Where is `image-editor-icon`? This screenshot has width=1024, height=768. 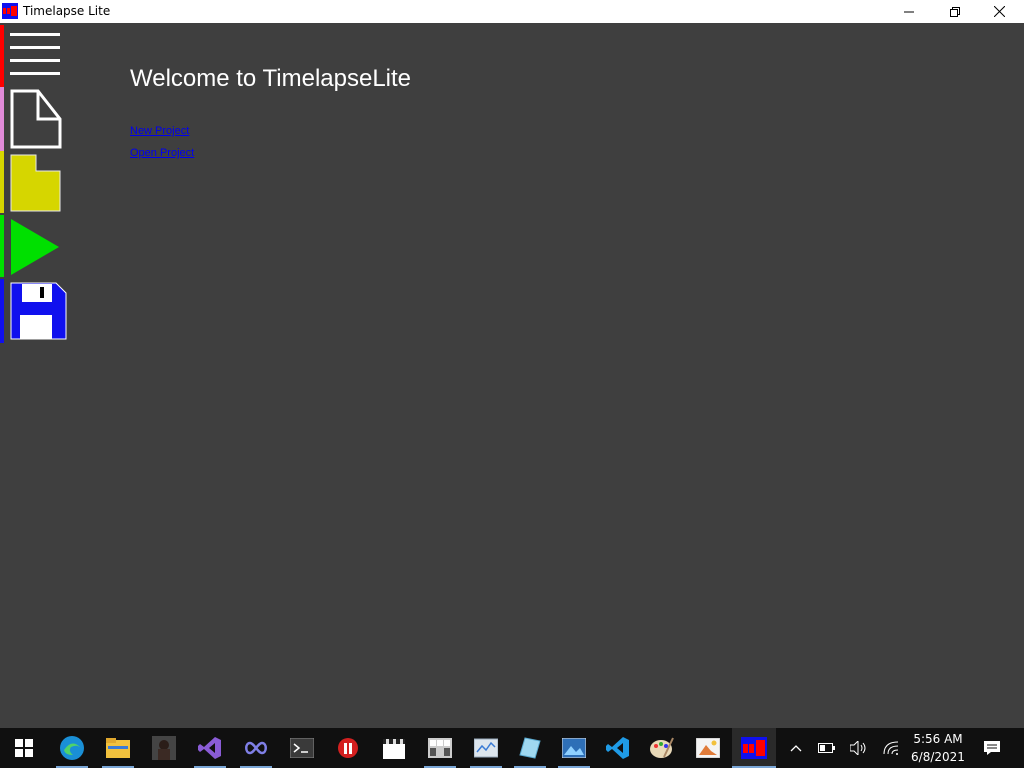
image-editor-icon is located at coordinates (708, 748).